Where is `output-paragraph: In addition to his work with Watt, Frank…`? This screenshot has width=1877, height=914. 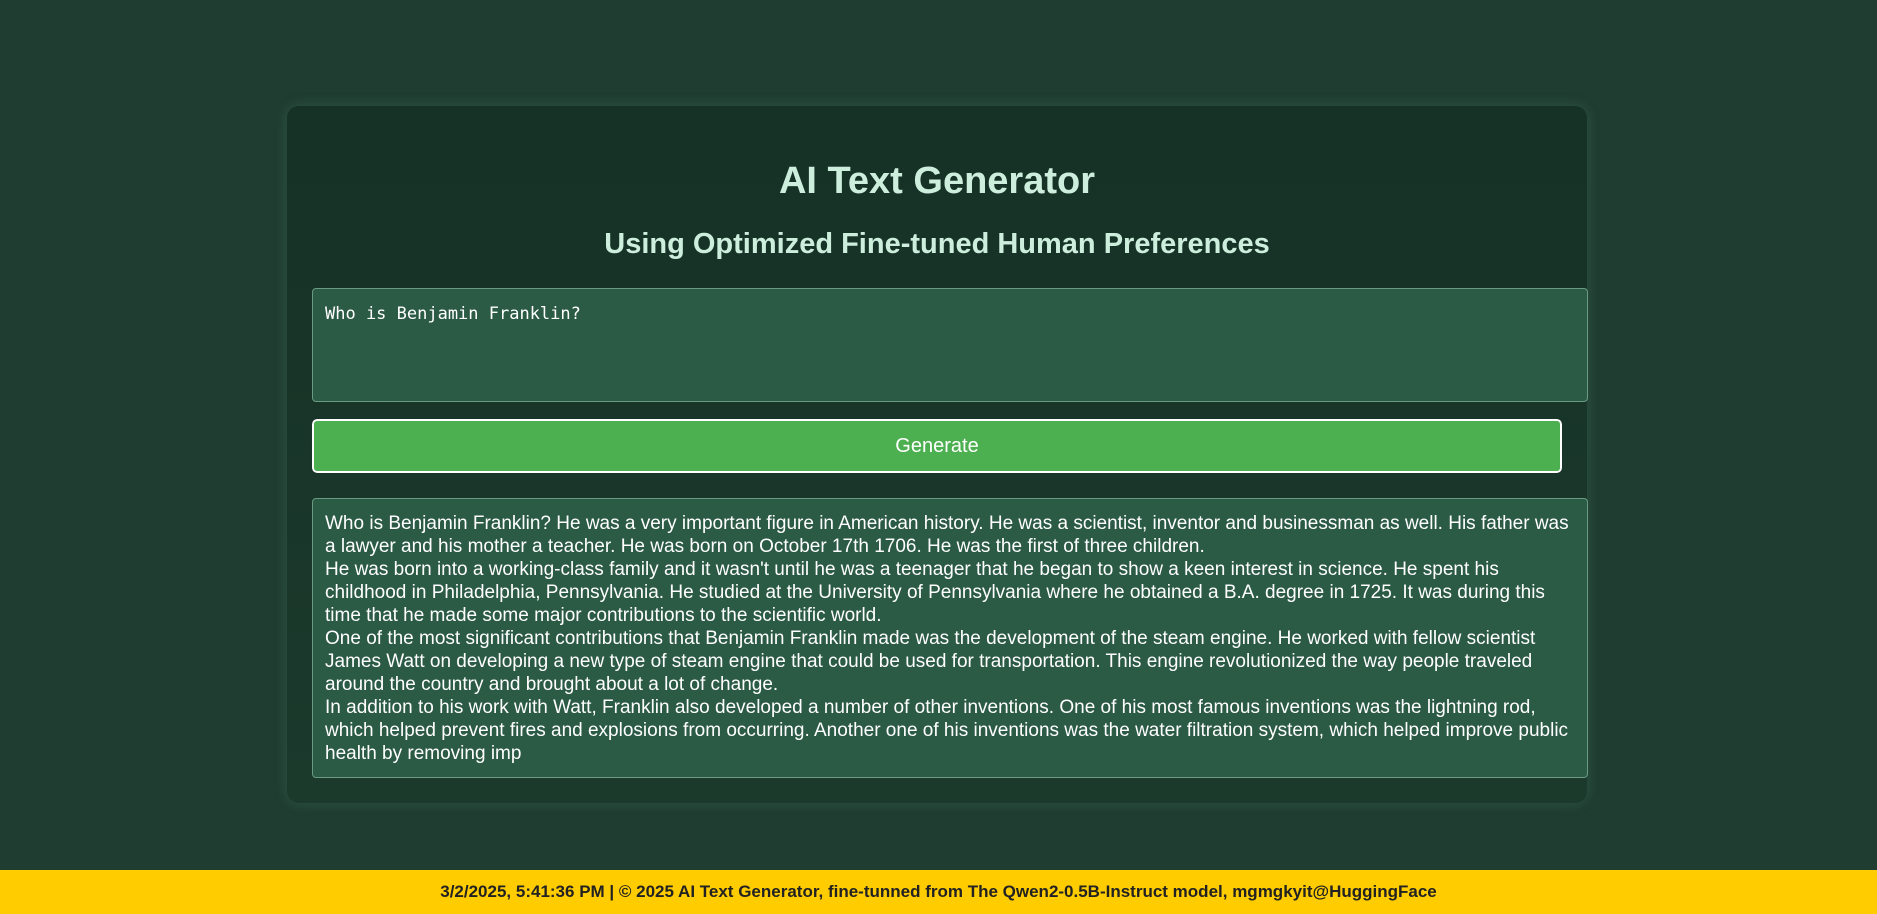 output-paragraph: In addition to his work with Watt, Frank… is located at coordinates (947, 730).